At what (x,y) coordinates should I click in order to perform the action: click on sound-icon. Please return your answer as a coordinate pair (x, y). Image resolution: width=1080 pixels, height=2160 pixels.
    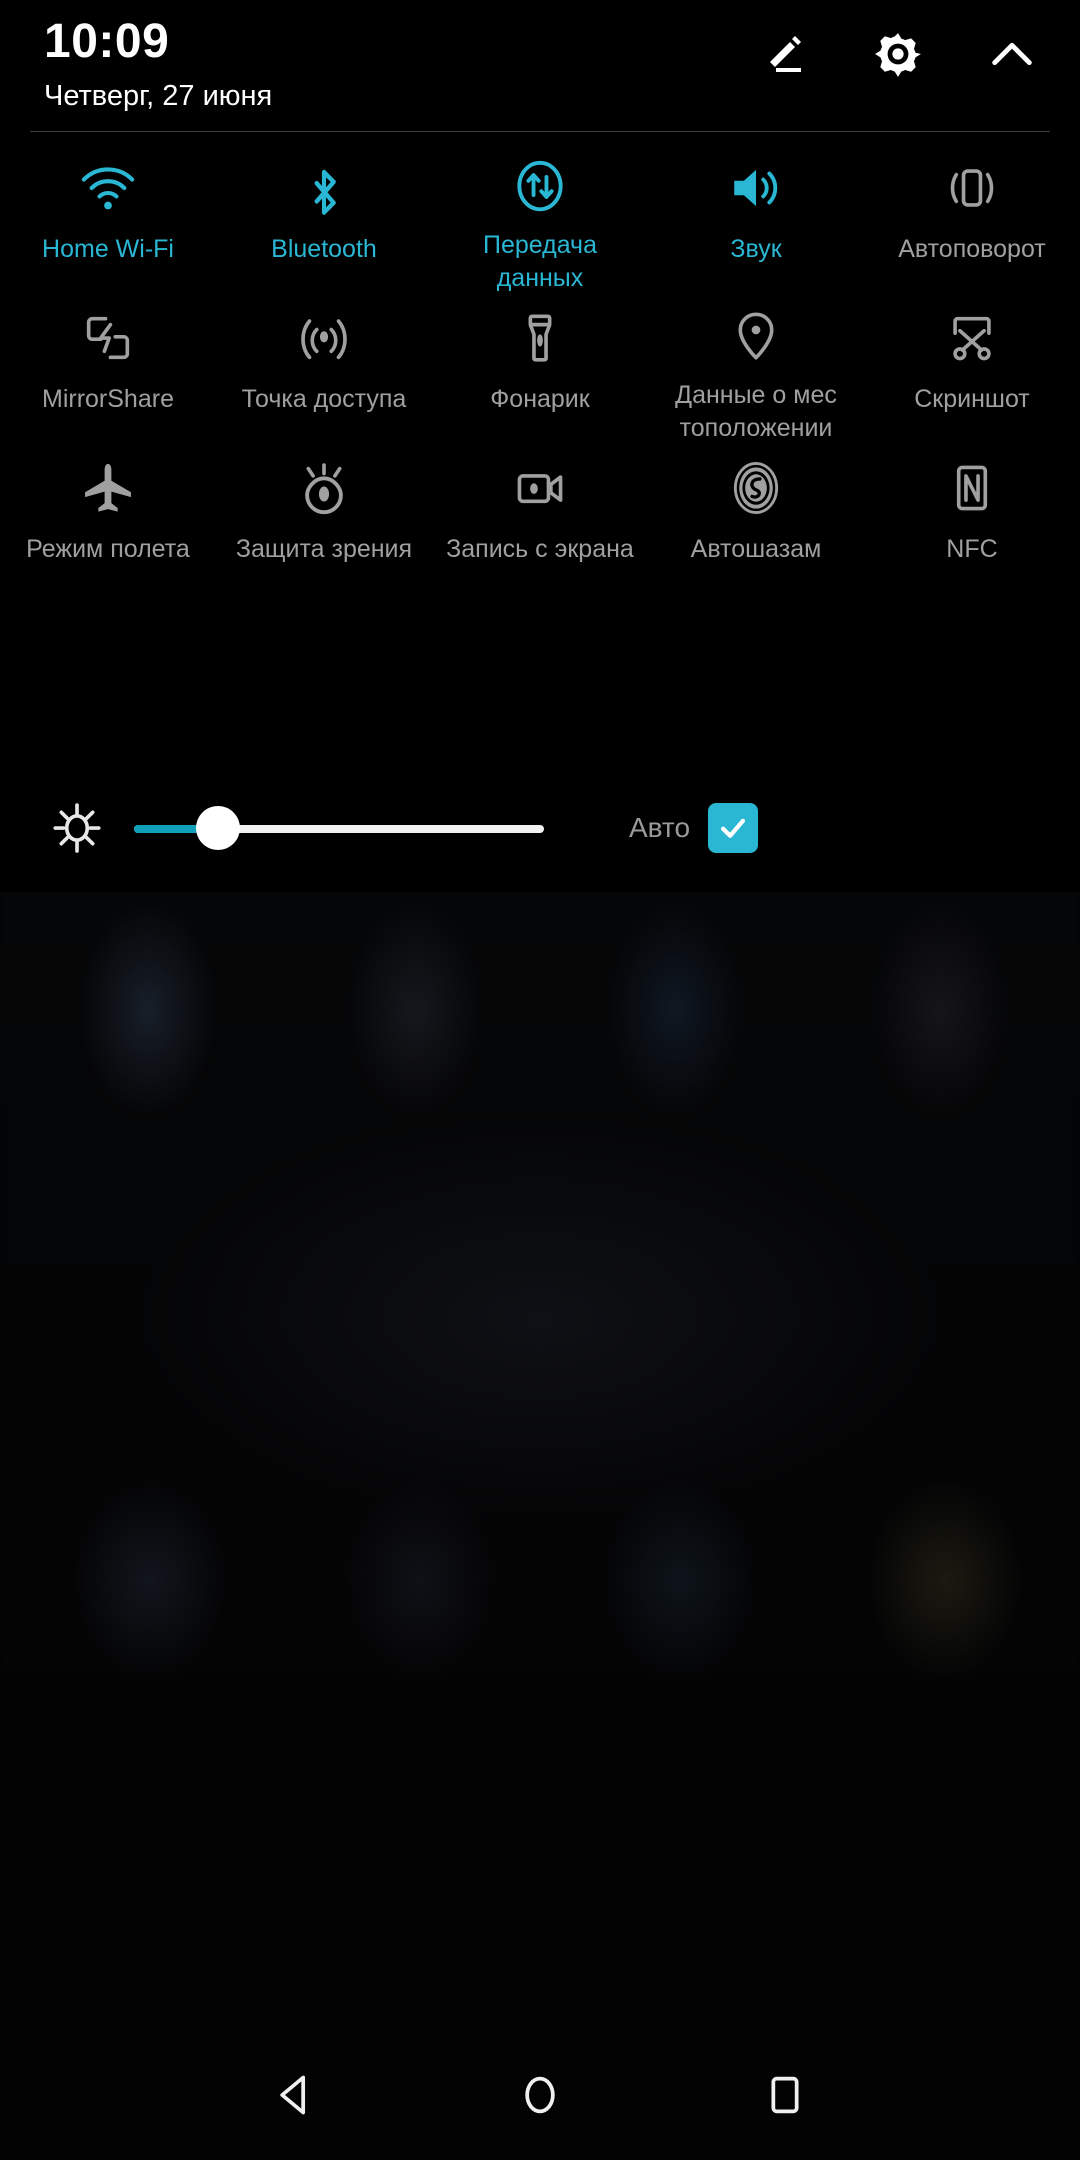
    Looking at the image, I should click on (756, 188).